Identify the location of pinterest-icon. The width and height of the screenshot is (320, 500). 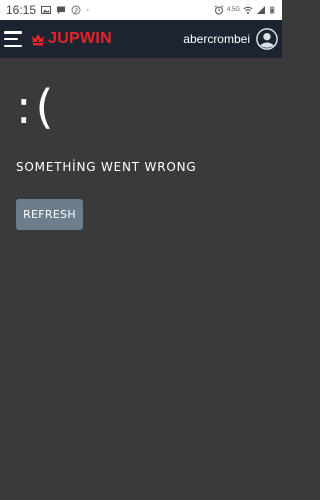
(76, 10).